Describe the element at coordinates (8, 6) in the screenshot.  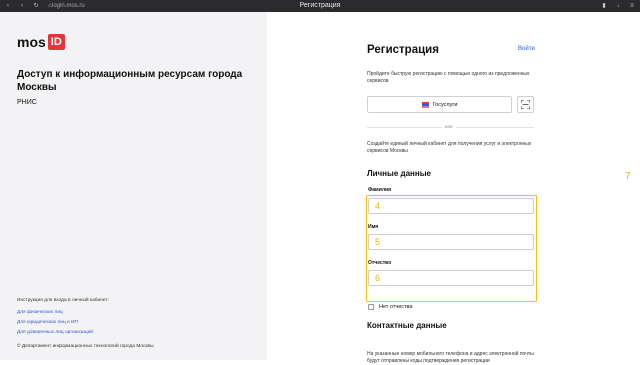
I see `back-icon: ‹` at that location.